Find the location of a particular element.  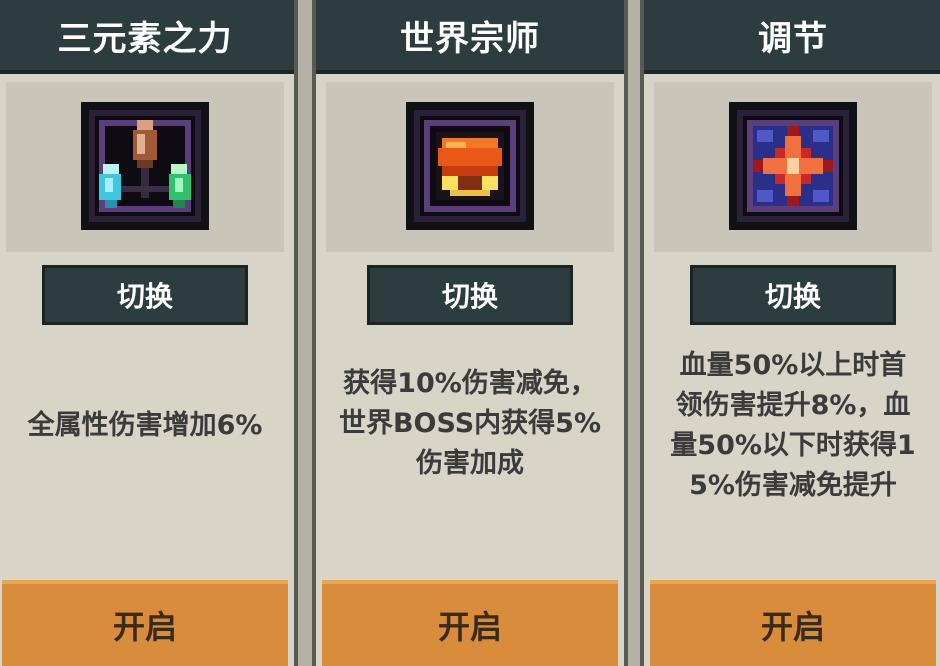

description-line: 伤害加成 is located at coordinates (470, 463).